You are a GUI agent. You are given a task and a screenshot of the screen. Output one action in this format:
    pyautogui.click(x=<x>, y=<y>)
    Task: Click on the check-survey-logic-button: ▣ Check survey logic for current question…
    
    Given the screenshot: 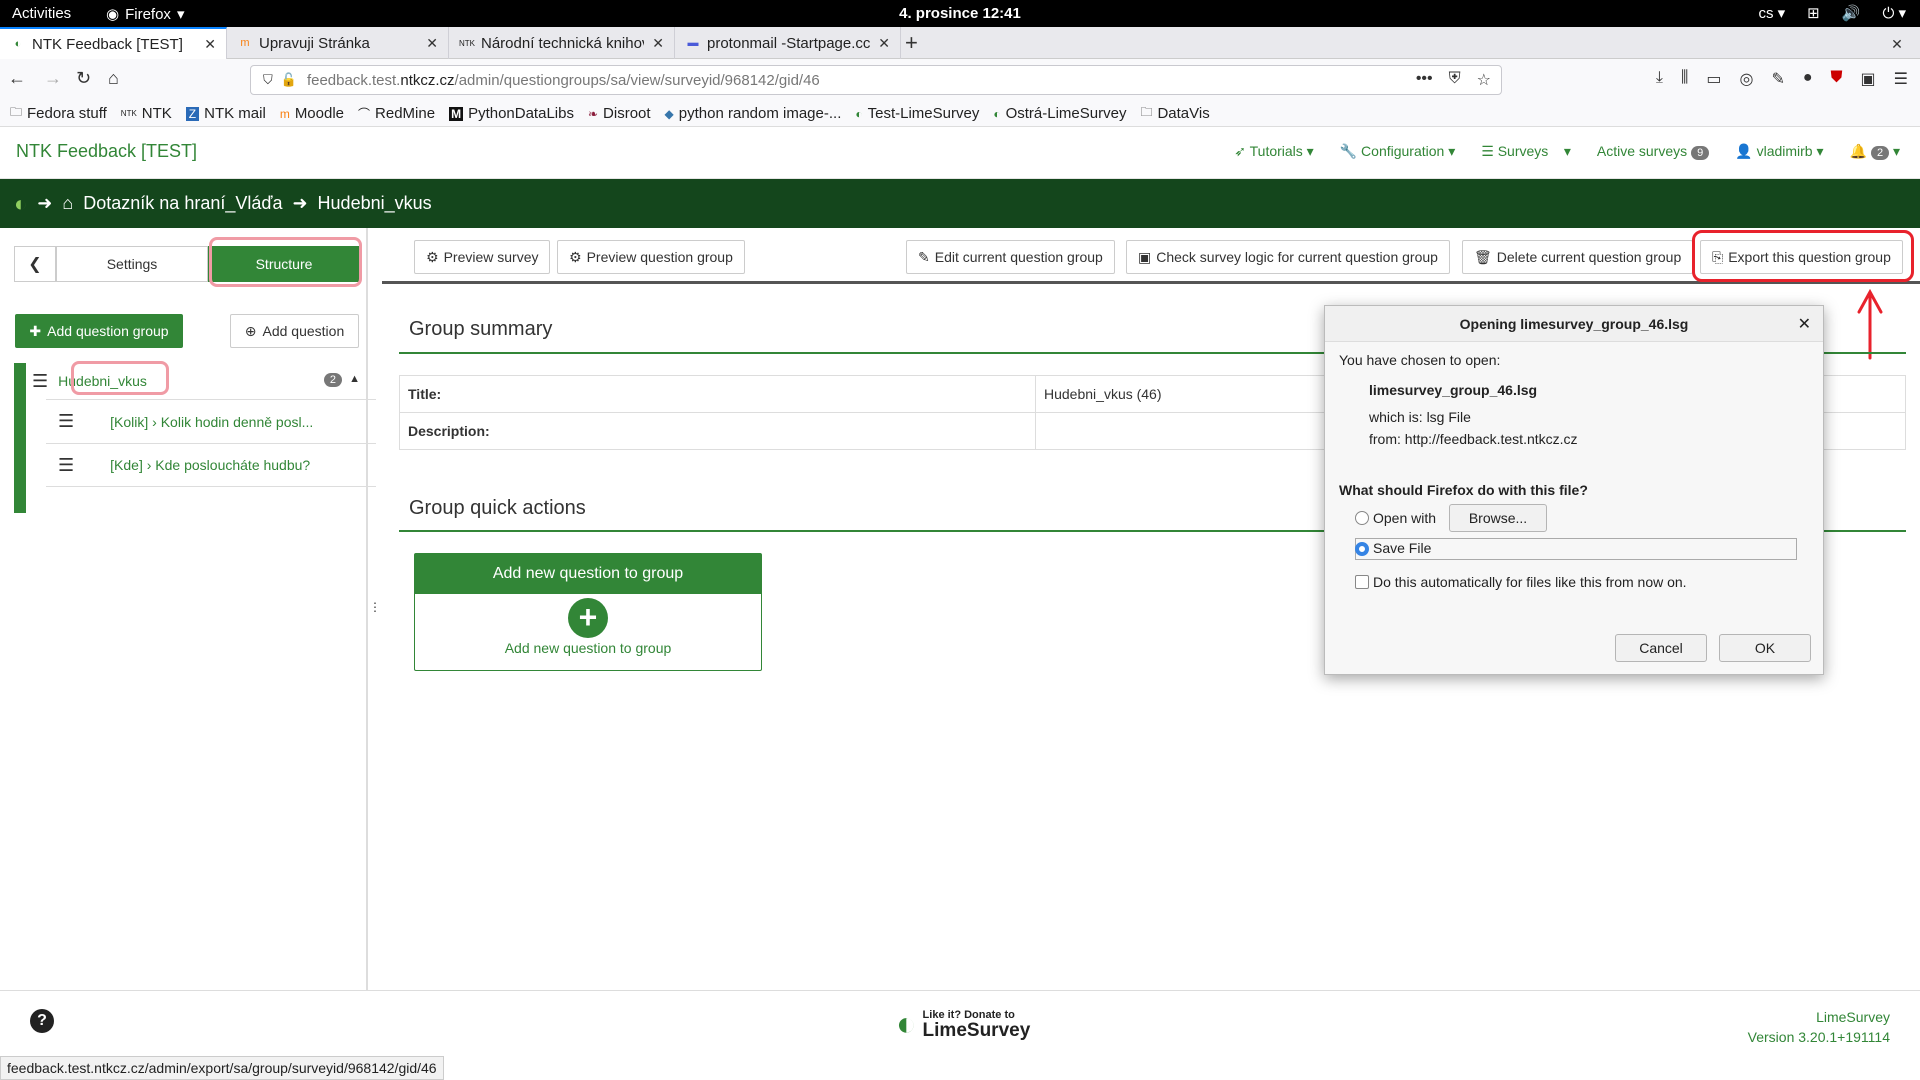 What is the action you would take?
    pyautogui.click(x=1288, y=257)
    